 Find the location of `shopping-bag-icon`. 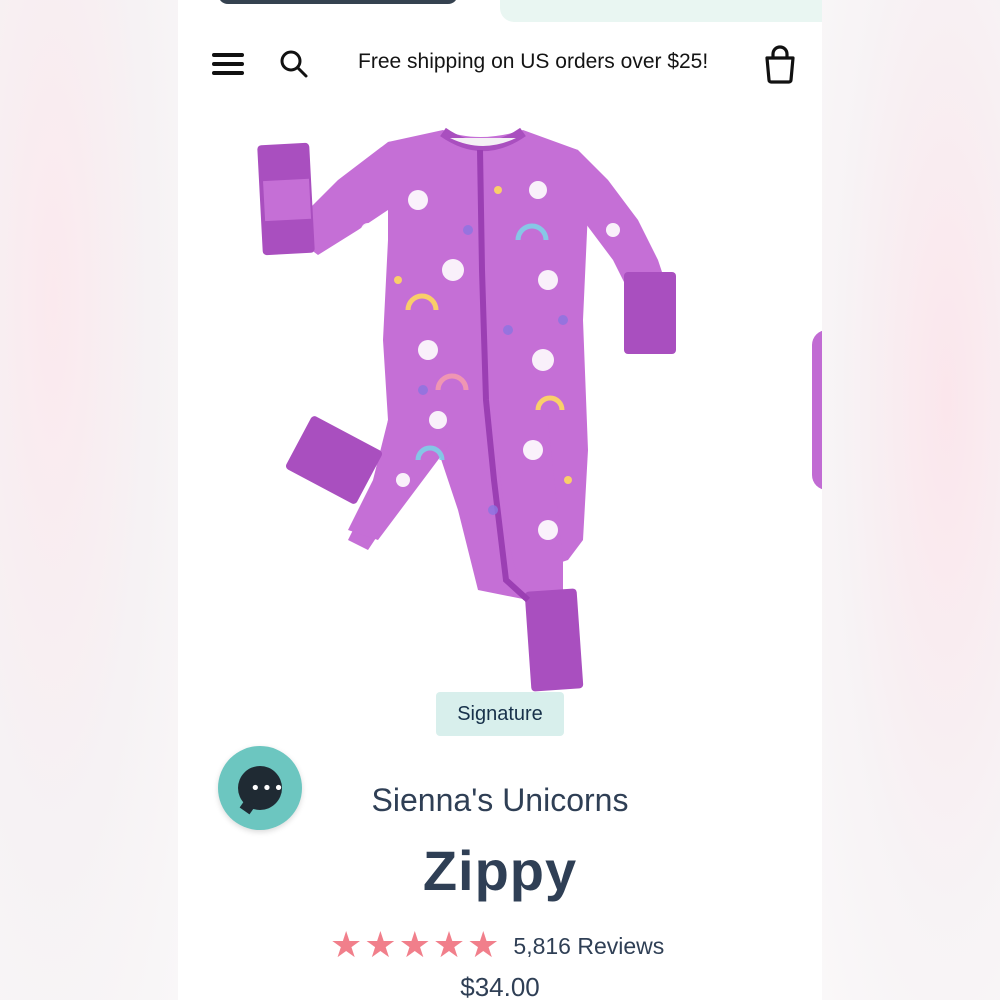

shopping-bag-icon is located at coordinates (780, 64).